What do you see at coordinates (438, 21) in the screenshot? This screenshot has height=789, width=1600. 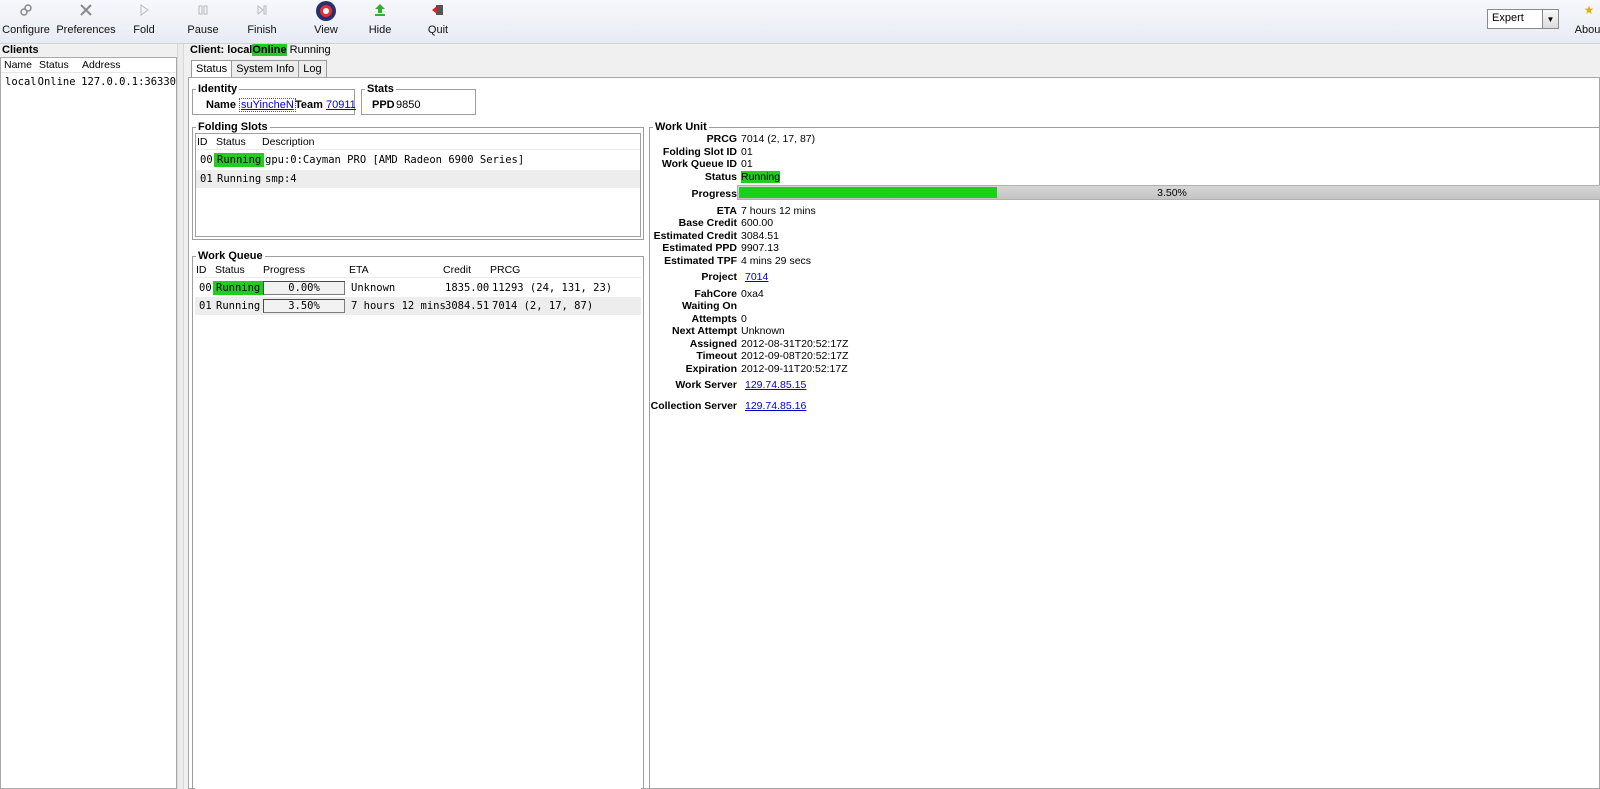 I see `quit-button: Quit` at bounding box center [438, 21].